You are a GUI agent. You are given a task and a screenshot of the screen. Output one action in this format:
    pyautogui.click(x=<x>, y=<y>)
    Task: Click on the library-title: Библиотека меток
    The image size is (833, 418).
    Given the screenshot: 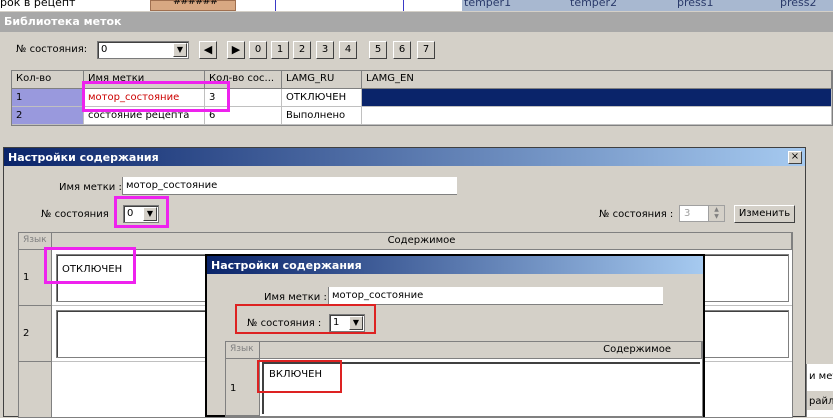 What is the action you would take?
    pyautogui.click(x=63, y=21)
    